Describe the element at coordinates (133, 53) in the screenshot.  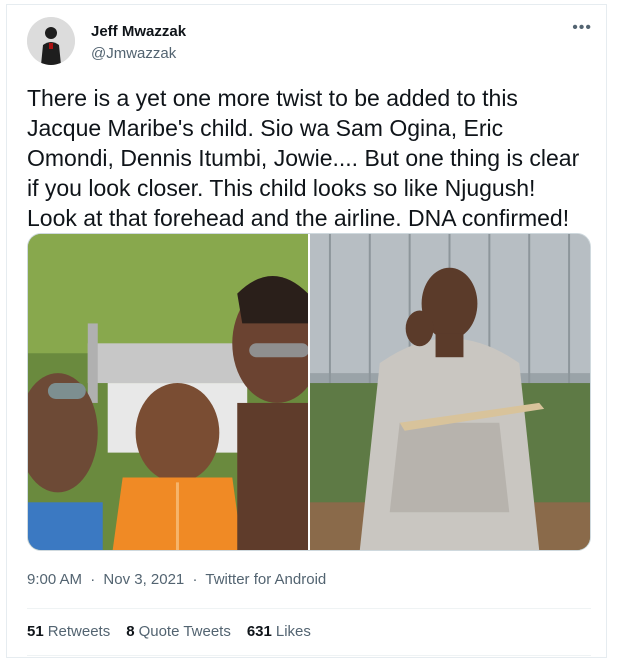
I see `user-handle: @Jmwazzak` at that location.